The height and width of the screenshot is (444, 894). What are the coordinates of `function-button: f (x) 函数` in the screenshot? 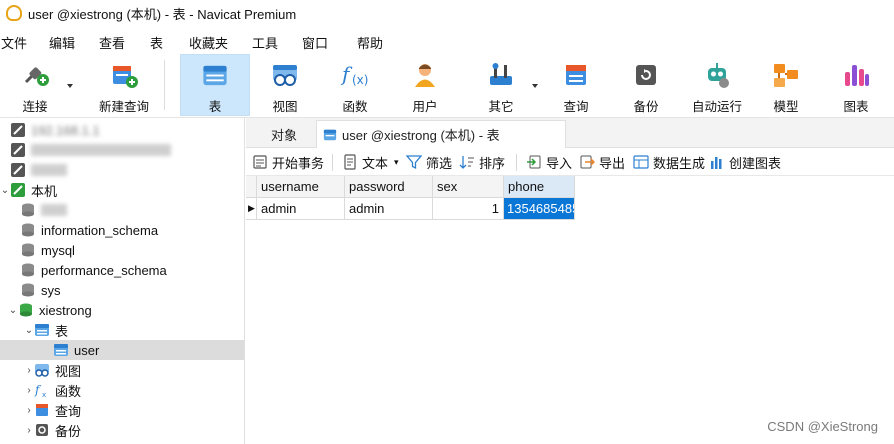 It's located at (355, 85).